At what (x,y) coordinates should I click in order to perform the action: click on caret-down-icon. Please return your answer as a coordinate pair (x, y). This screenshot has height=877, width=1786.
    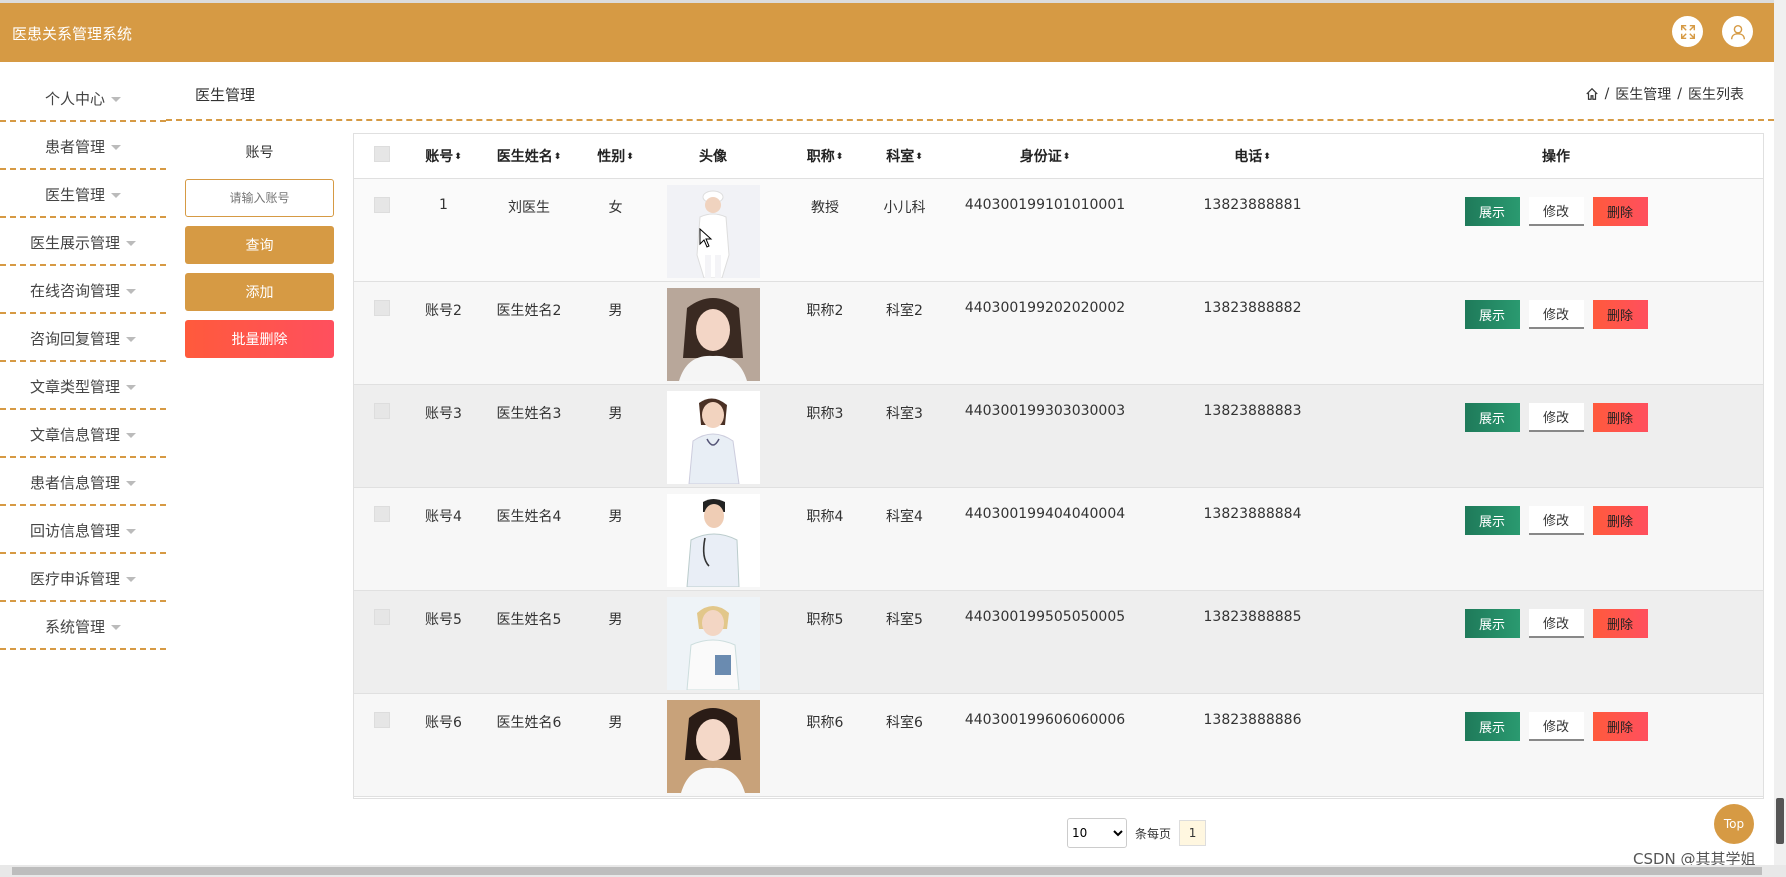
    Looking at the image, I should click on (131, 387).